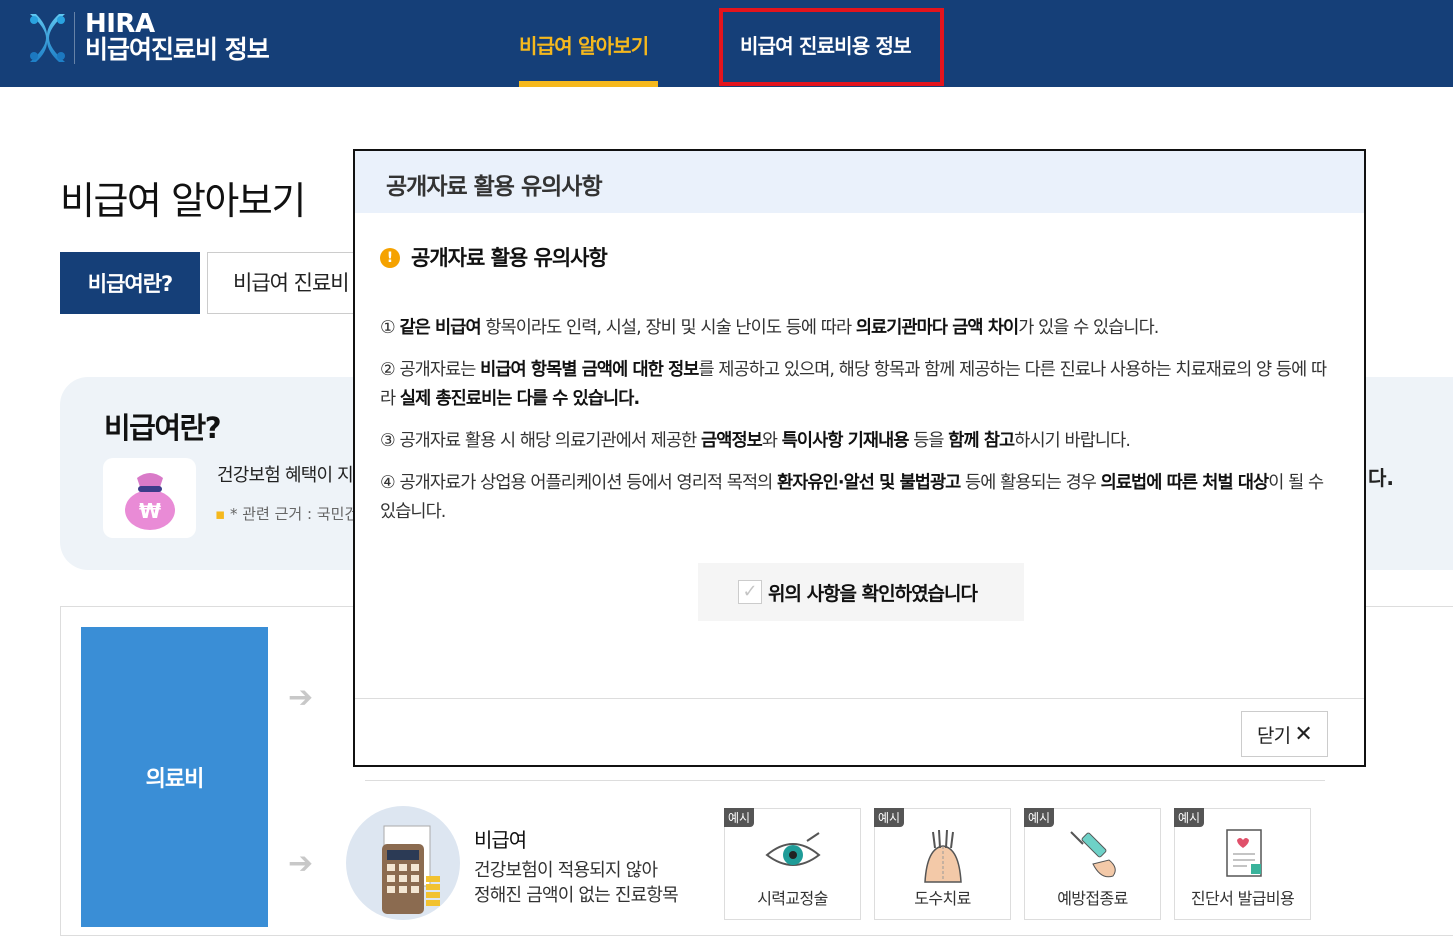  I want to click on example-label: 도수치료, so click(942, 898).